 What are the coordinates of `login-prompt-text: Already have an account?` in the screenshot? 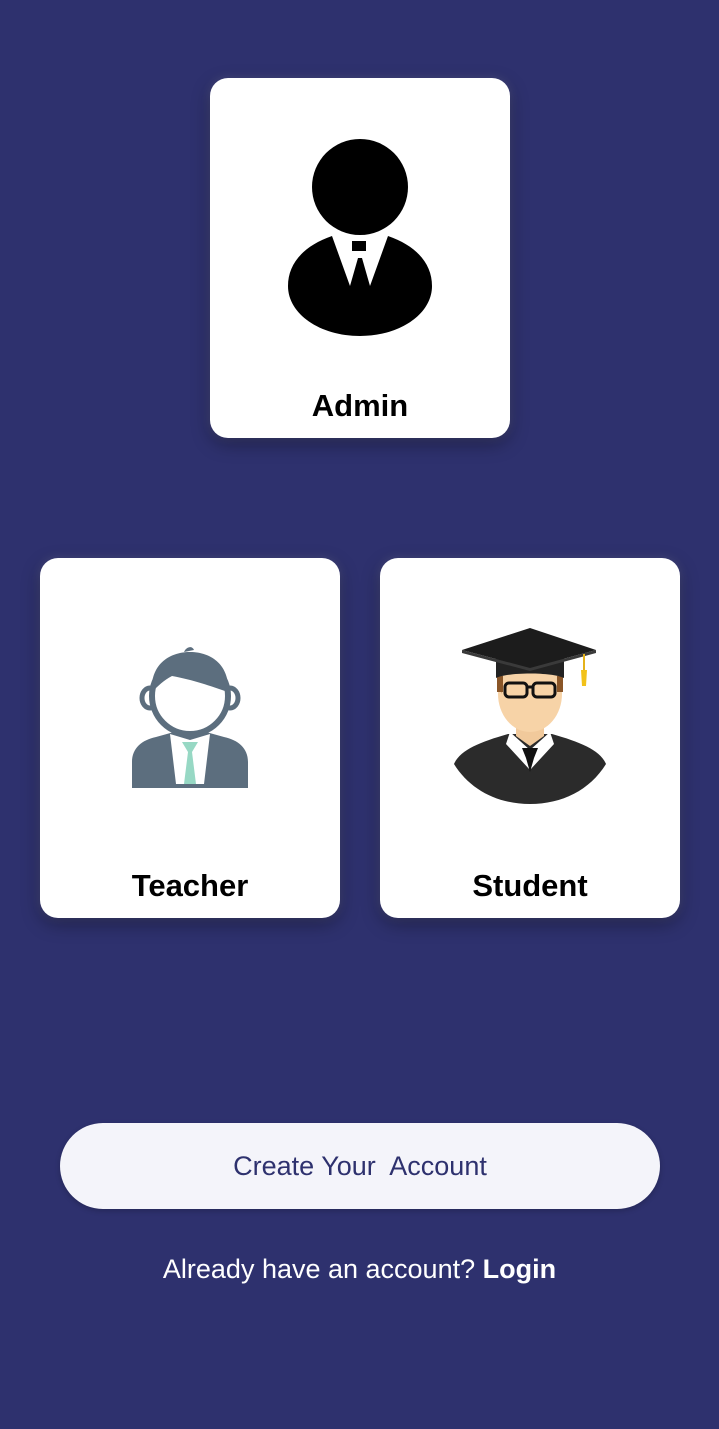 It's located at (319, 1269).